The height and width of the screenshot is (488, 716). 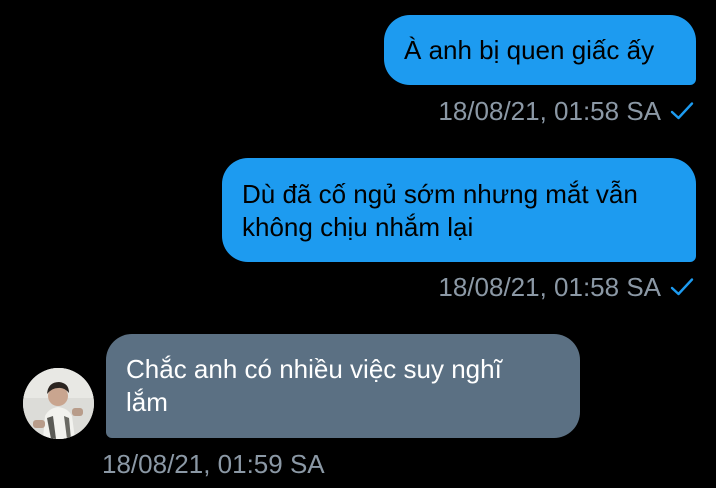 I want to click on person-photo-icon, so click(x=58, y=403).